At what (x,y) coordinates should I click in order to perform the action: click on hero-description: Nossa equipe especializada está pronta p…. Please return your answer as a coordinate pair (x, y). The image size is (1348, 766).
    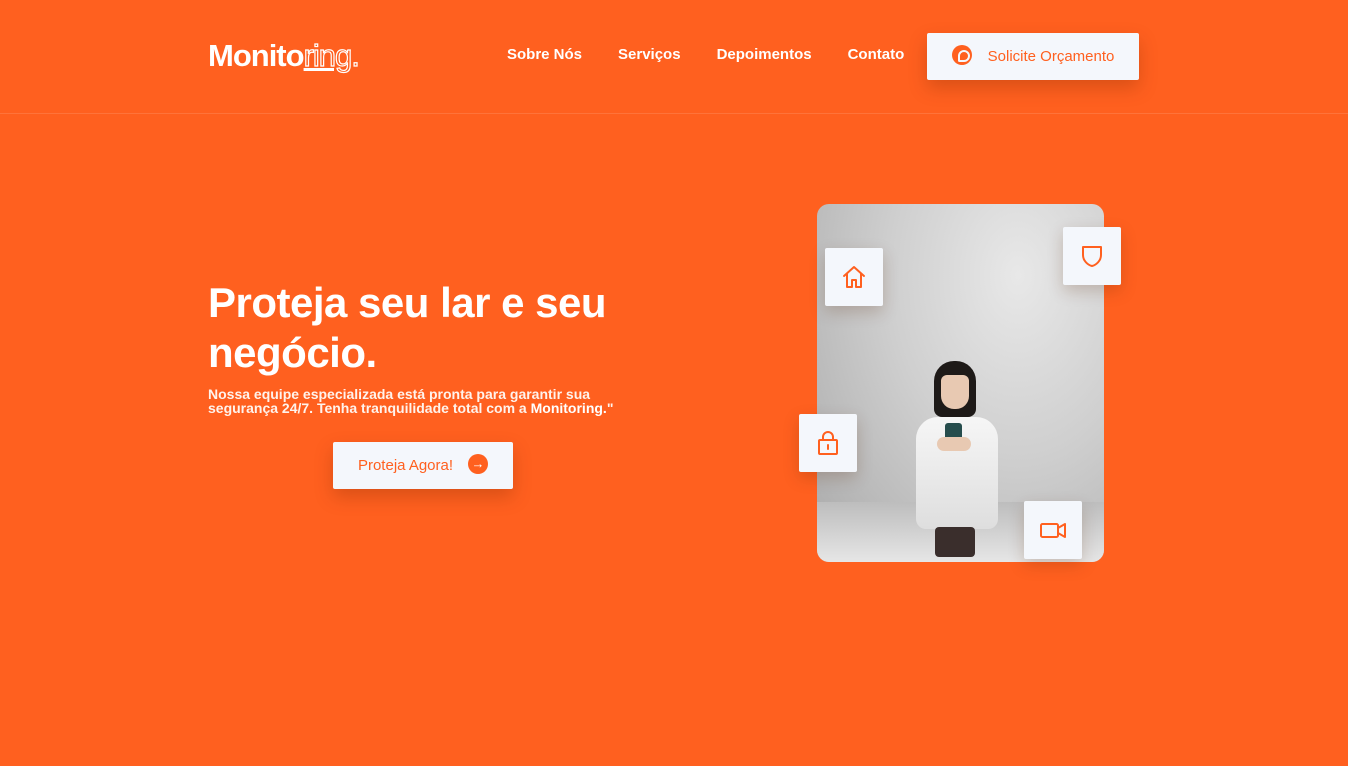
    Looking at the image, I should click on (428, 401).